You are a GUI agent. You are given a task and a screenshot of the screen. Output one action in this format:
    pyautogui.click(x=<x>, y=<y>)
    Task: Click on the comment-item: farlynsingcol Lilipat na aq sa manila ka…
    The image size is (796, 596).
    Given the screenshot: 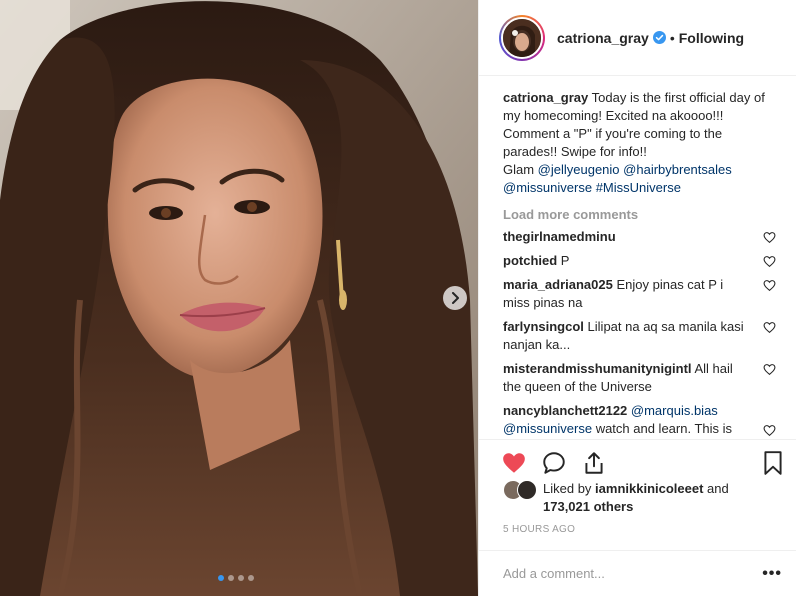 What is the action you would take?
    pyautogui.click(x=639, y=336)
    